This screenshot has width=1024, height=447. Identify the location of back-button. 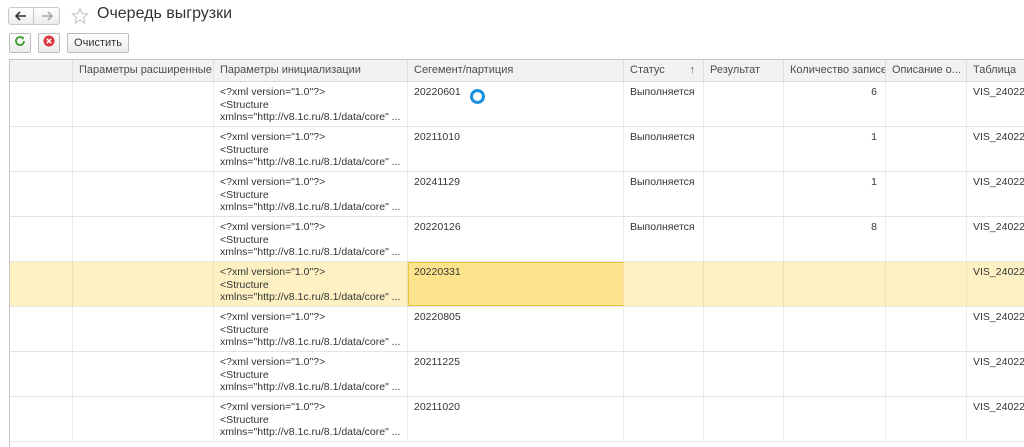
(21, 16).